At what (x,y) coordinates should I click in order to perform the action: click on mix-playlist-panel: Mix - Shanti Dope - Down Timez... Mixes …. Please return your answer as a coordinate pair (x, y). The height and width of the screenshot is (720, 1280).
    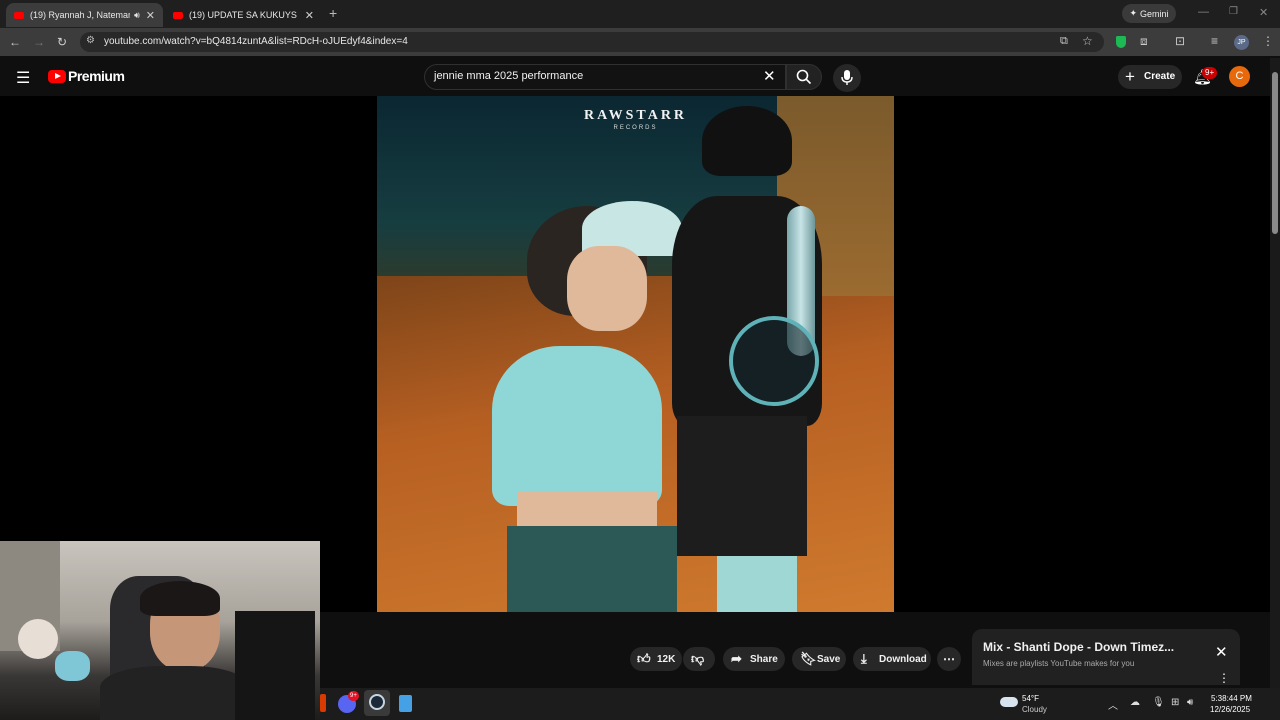
    Looking at the image, I should click on (1106, 657).